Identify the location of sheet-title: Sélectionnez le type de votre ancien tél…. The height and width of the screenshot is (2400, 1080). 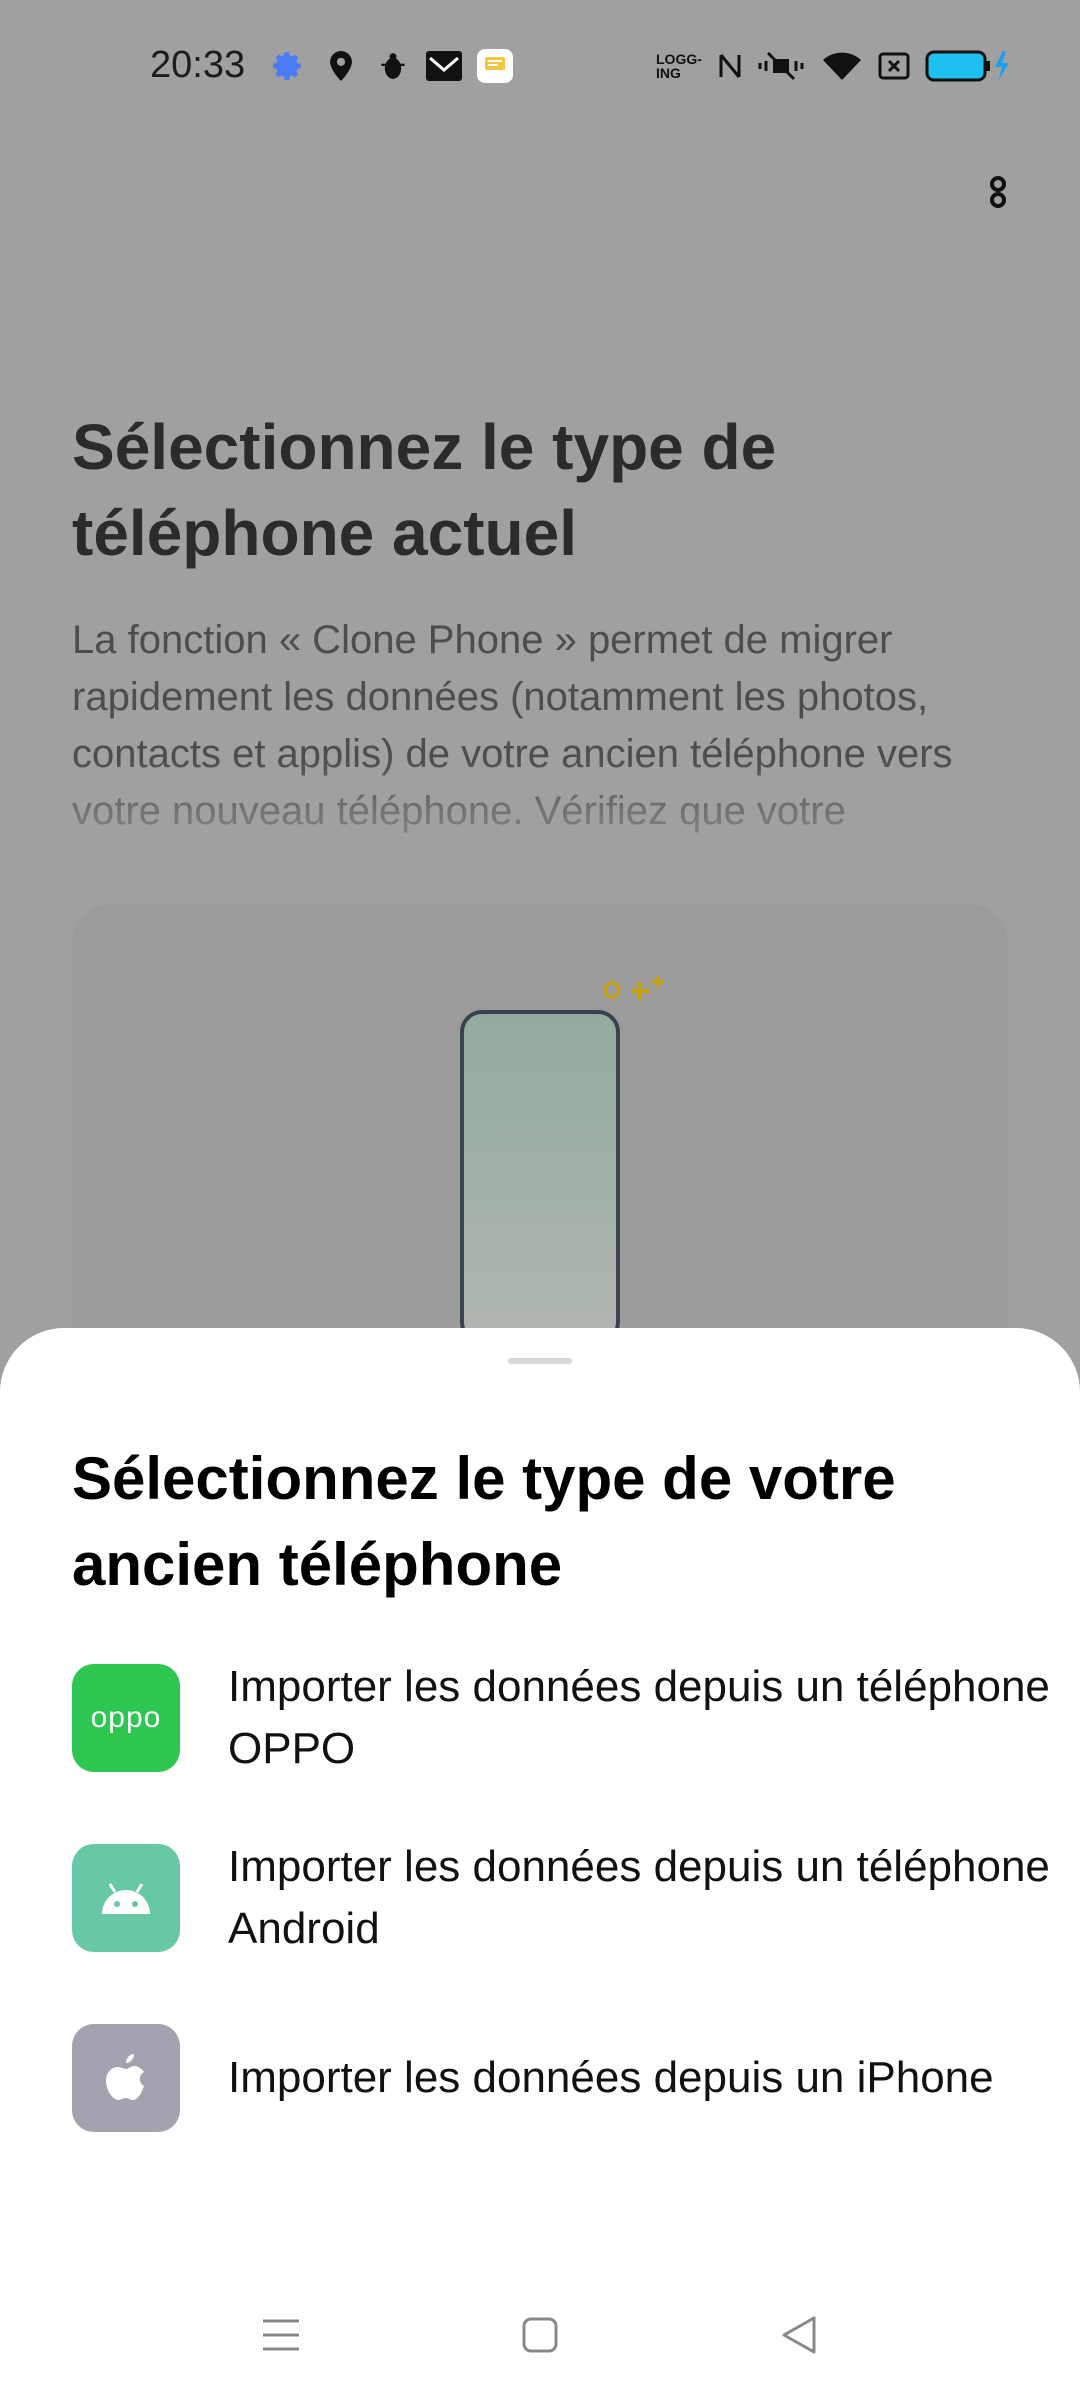
(484, 1521).